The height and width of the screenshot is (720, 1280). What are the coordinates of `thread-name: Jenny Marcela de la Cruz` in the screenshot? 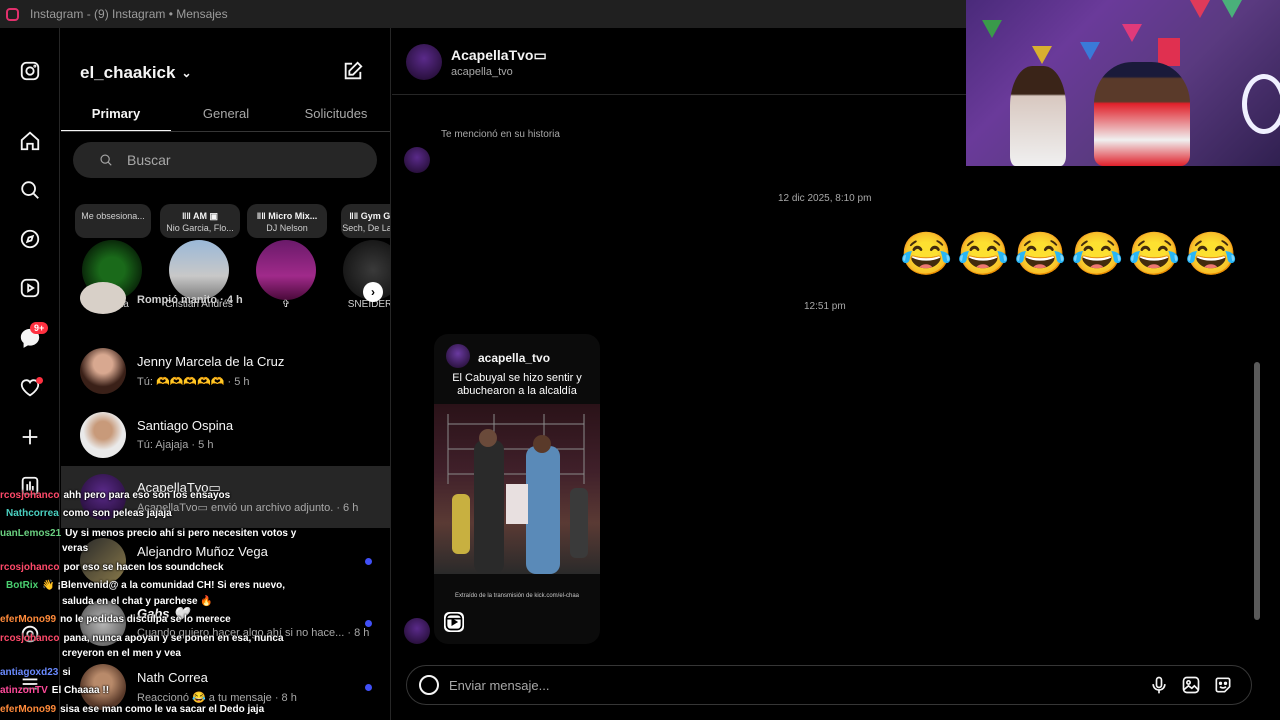 It's located at (211, 361).